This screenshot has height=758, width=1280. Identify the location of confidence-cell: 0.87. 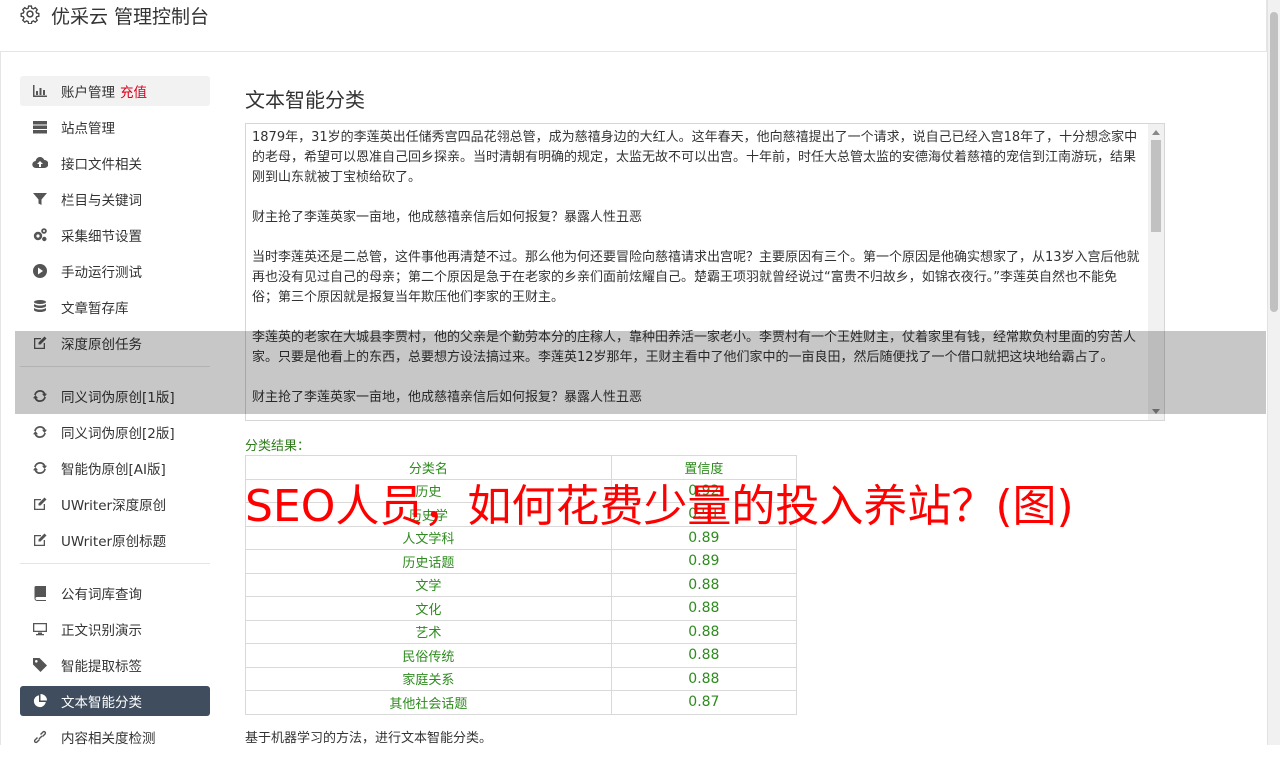
(704, 702).